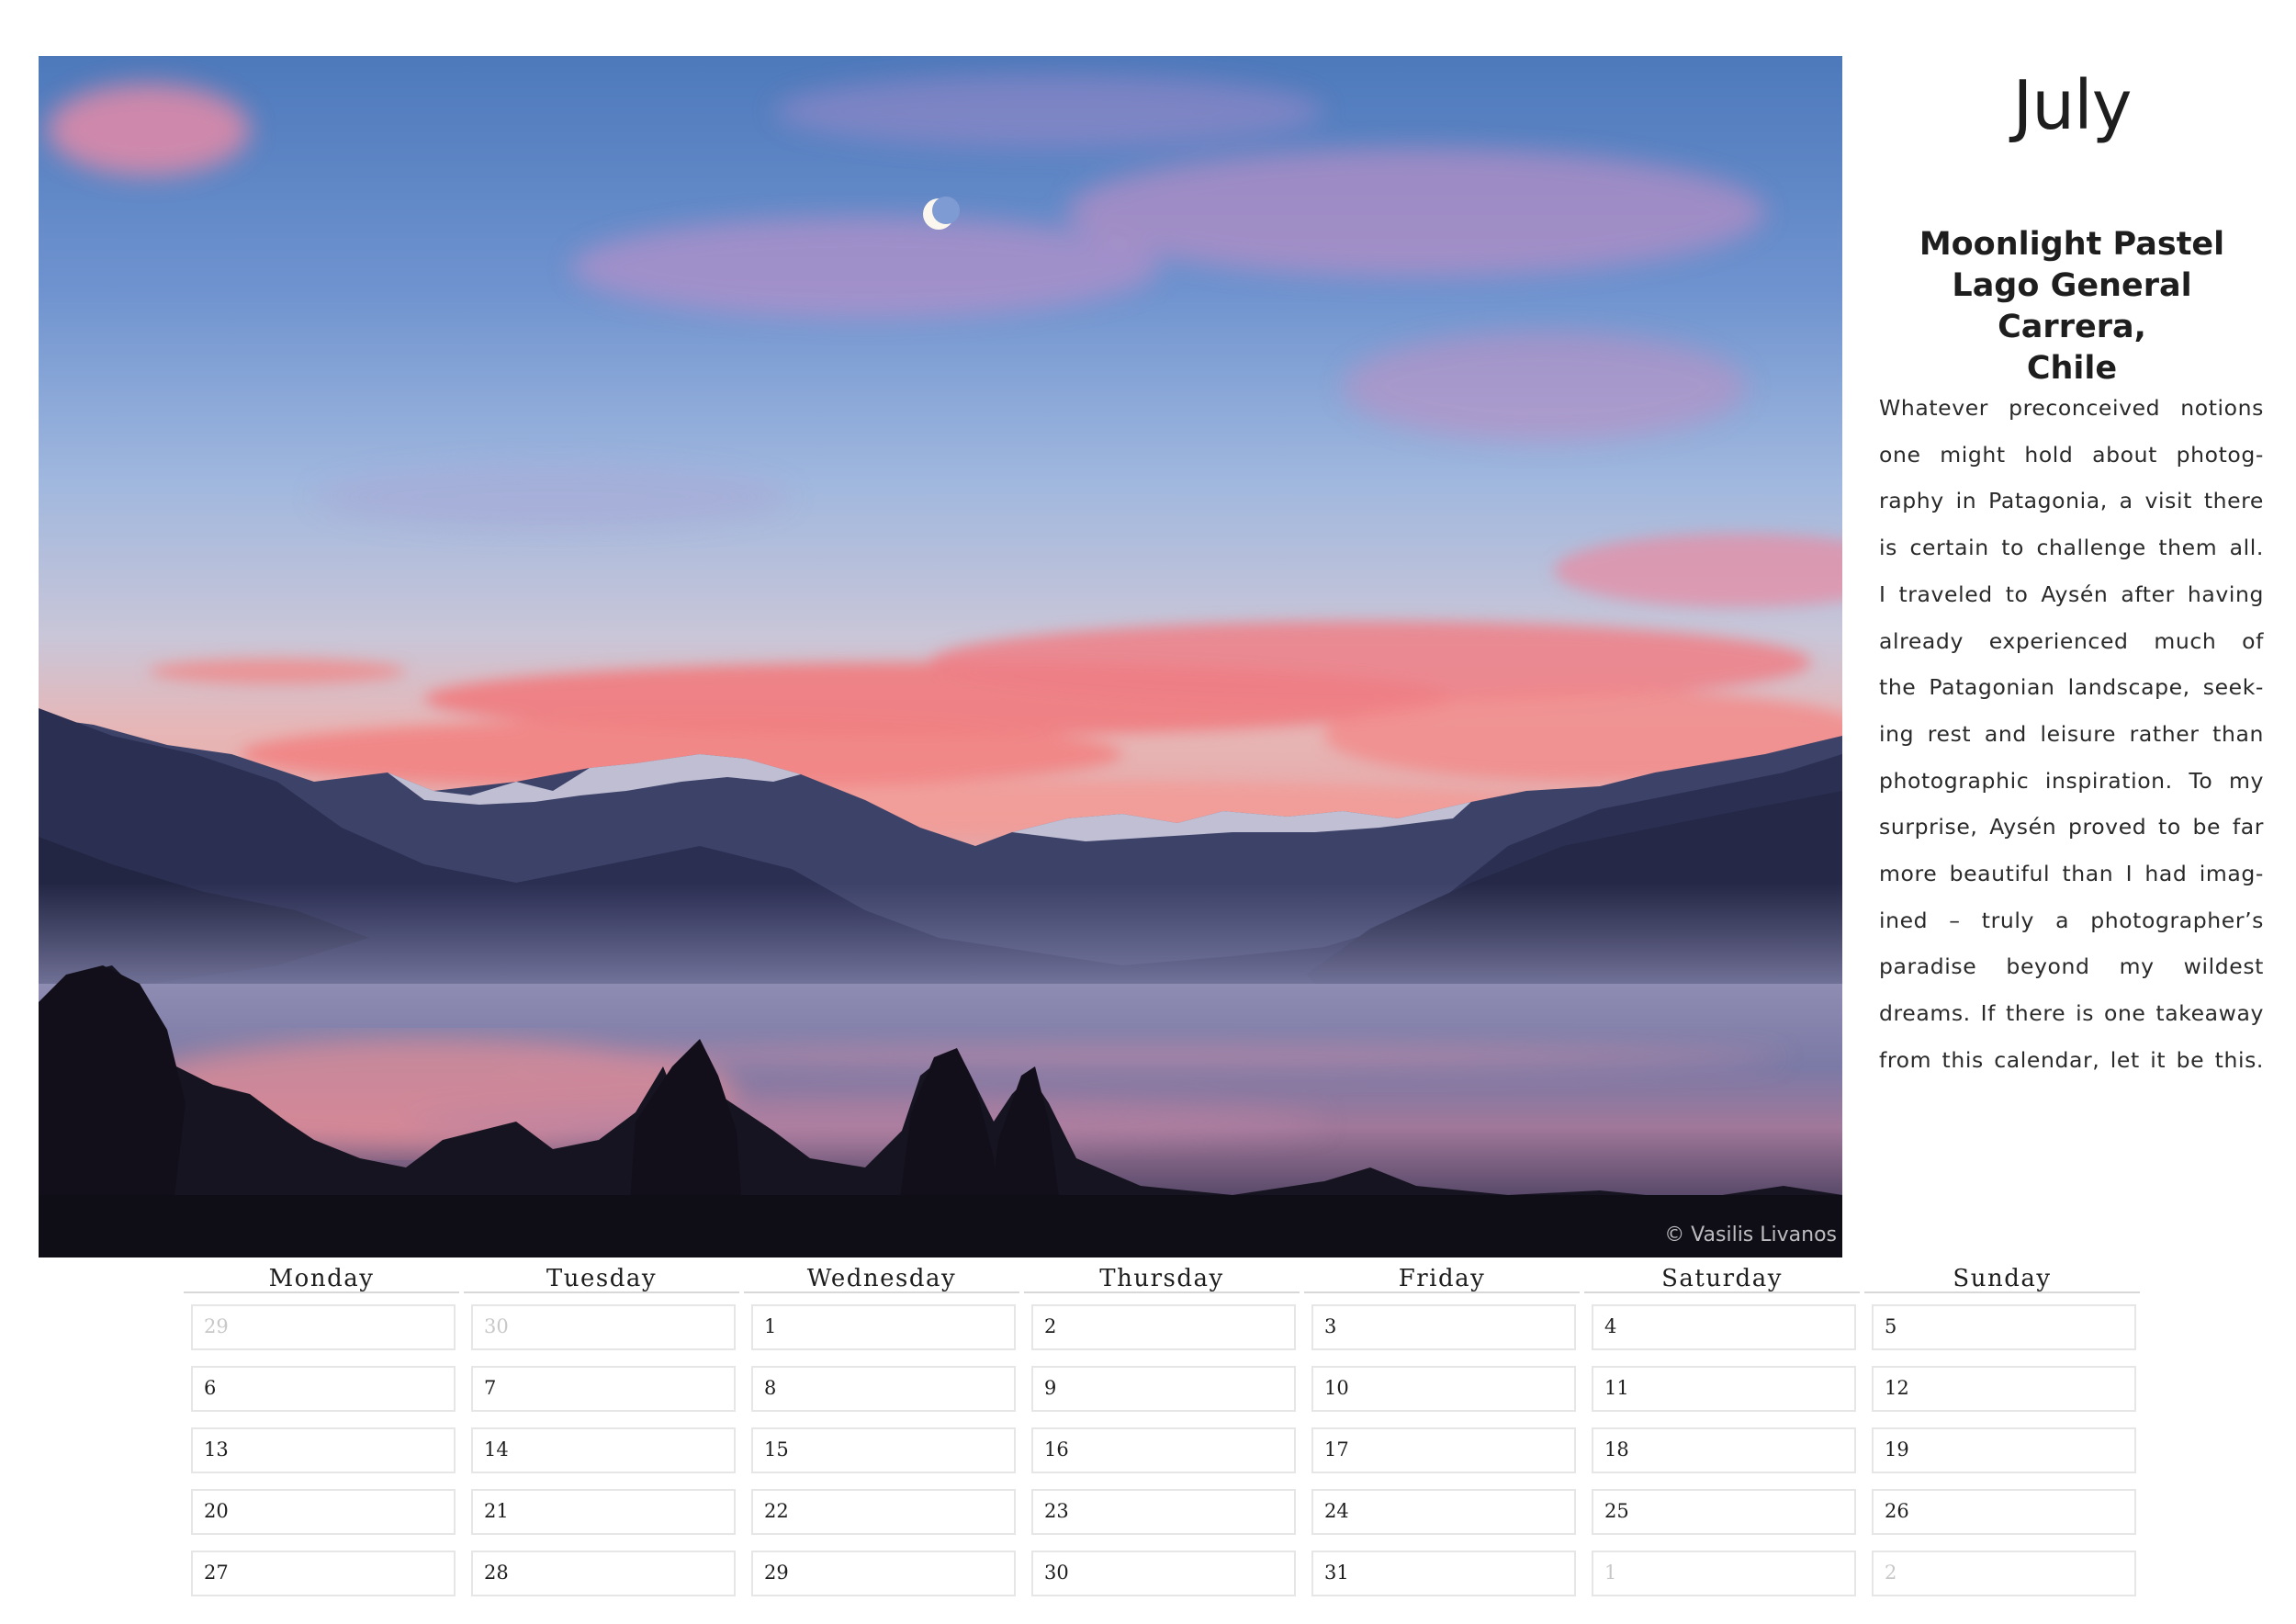  I want to click on calendar-day: 29, so click(884, 1573).